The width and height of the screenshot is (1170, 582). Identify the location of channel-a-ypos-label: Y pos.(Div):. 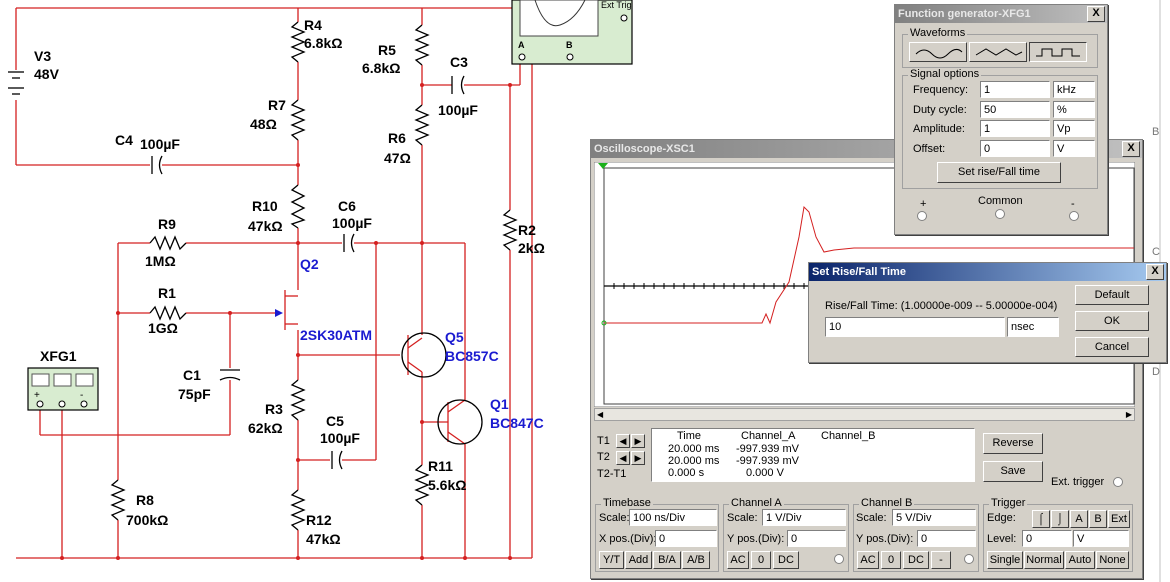
(756, 539).